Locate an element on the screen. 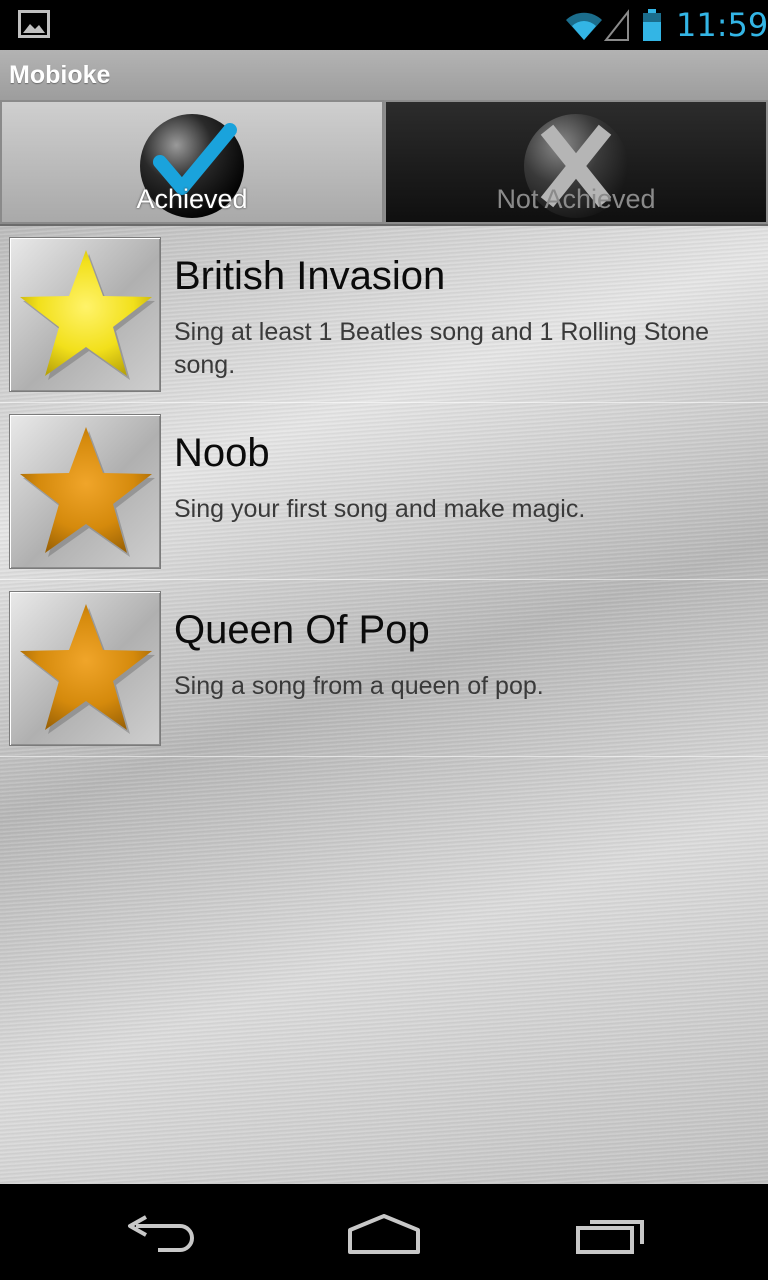 The image size is (768, 1280). achievement-title: Queen Of Pop is located at coordinates (302, 630).